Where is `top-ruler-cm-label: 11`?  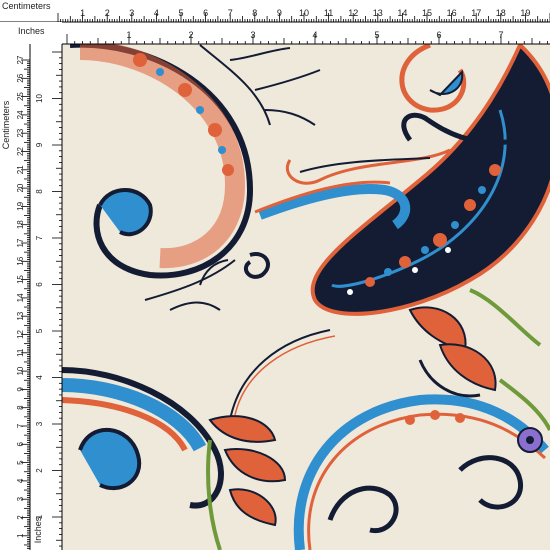 top-ruler-cm-label: 11 is located at coordinates (328, 13).